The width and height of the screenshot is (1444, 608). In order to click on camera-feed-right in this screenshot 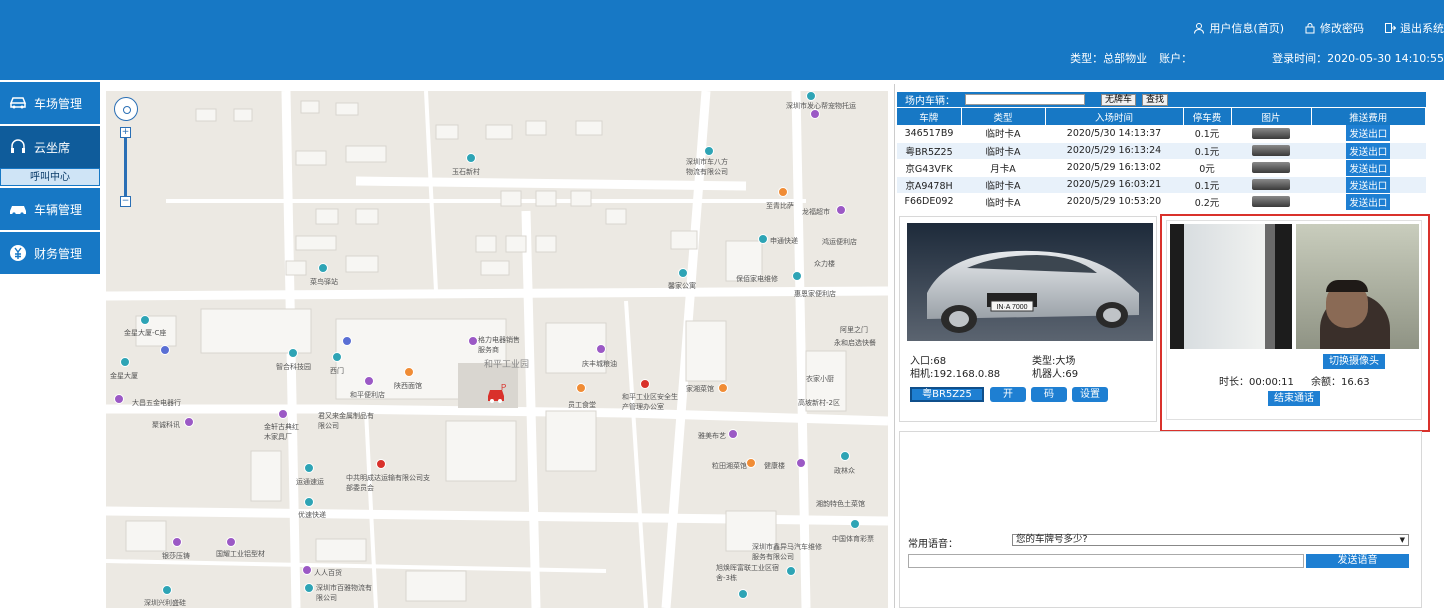, I will do `click(1357, 286)`.